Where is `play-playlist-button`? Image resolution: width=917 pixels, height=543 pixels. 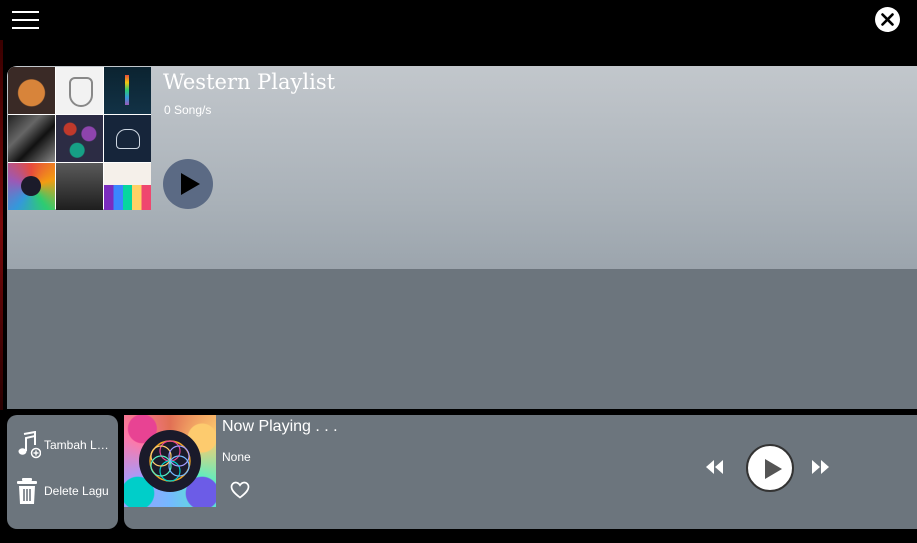 play-playlist-button is located at coordinates (188, 184).